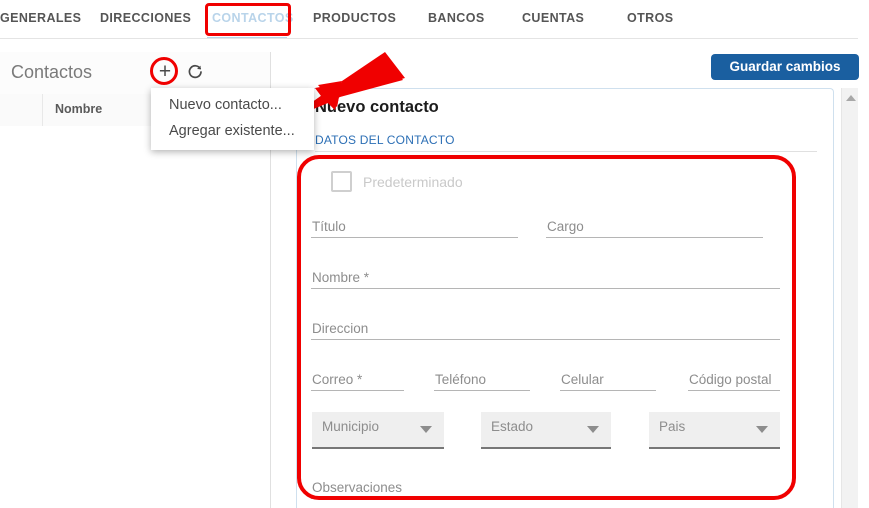 This screenshot has height=508, width=869. I want to click on tab-contactos: CONTACTOS, so click(253, 18).